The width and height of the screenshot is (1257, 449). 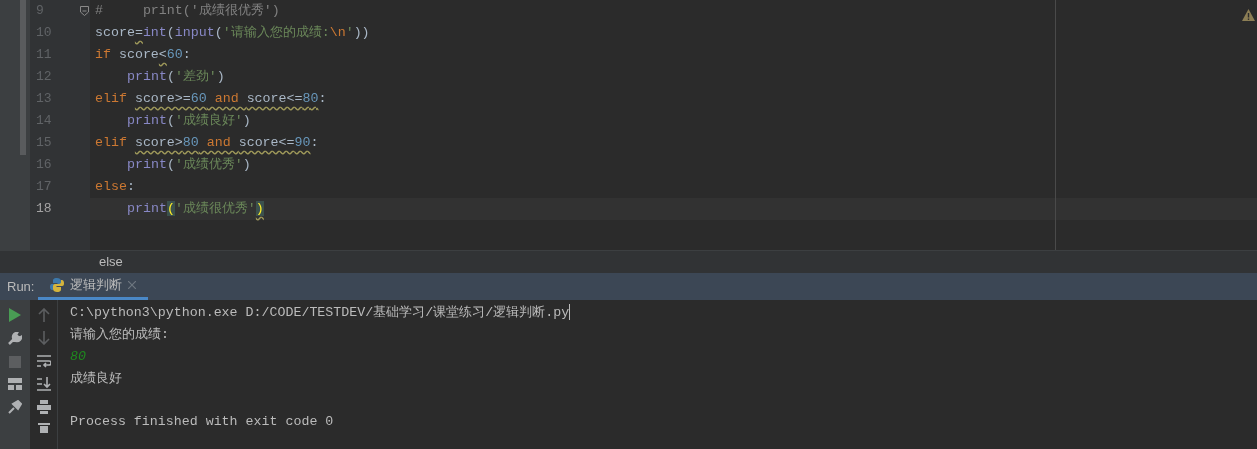 I want to click on code-line: # print('成绩很优秀'), so click(x=187, y=11).